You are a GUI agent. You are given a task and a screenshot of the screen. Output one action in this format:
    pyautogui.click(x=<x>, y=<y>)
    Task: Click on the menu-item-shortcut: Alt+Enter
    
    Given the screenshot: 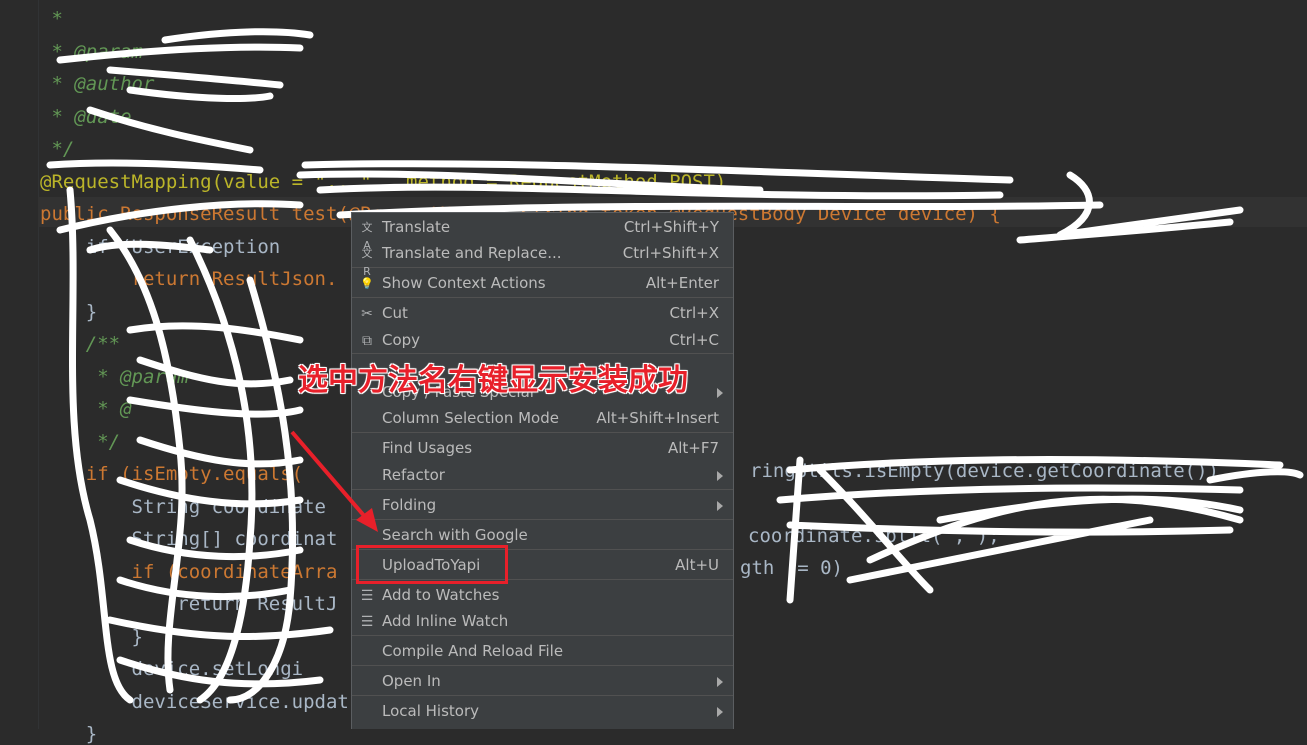 What is the action you would take?
    pyautogui.click(x=682, y=283)
    